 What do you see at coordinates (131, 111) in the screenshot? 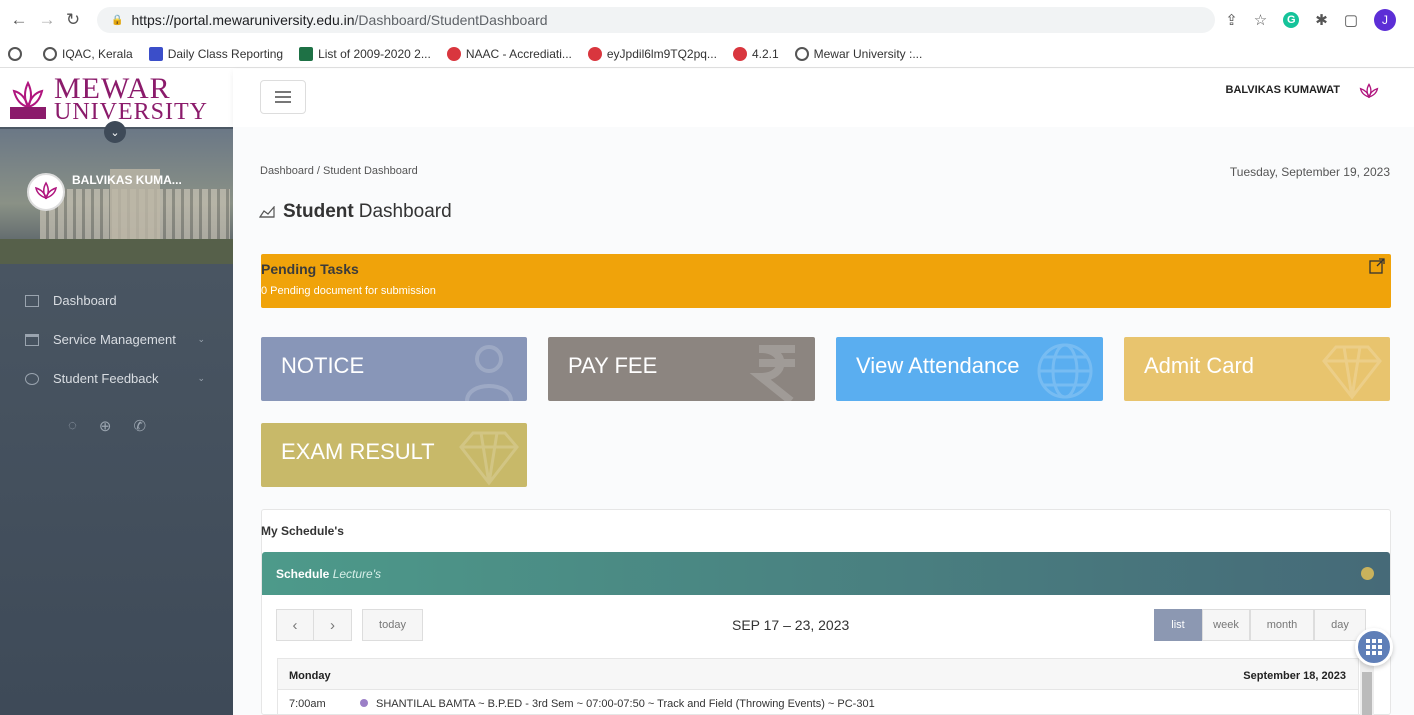
I see `logo-text-university: UNIVERSITY` at bounding box center [131, 111].